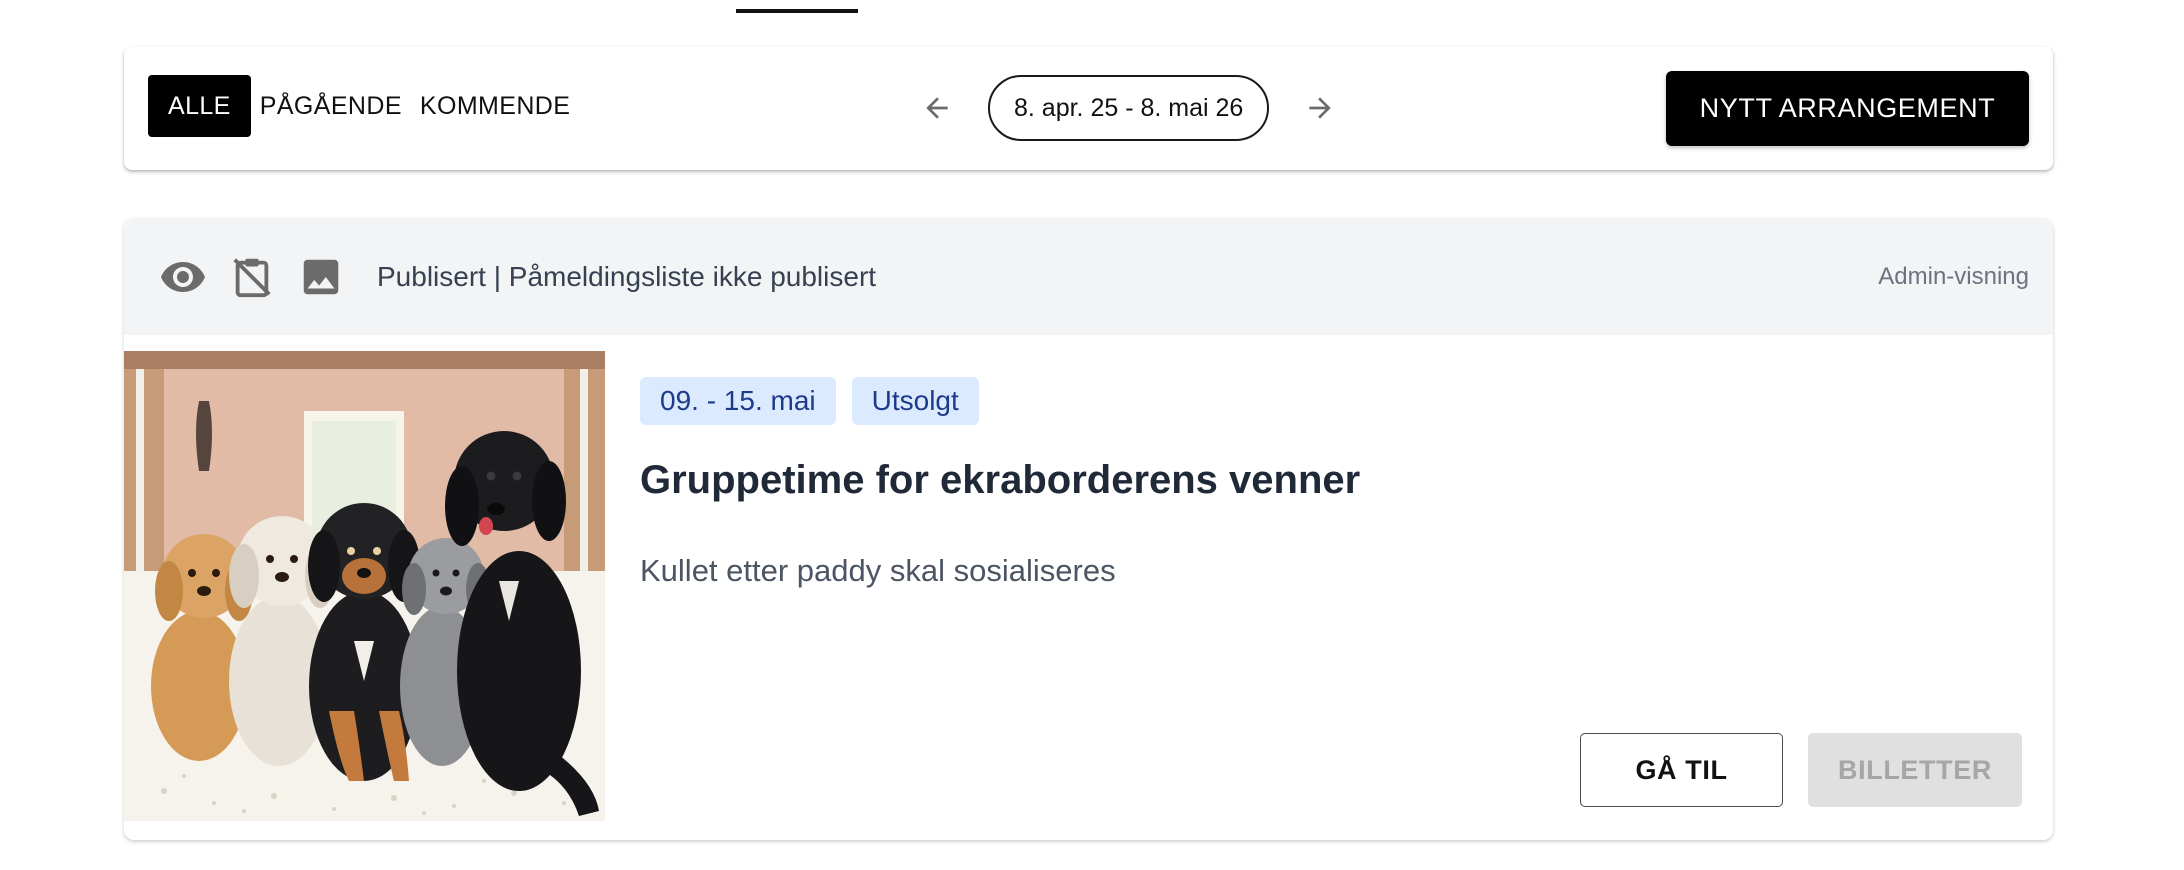 The width and height of the screenshot is (2184, 870). What do you see at coordinates (1681, 770) in the screenshot?
I see `goto-button: GÅ TIL` at bounding box center [1681, 770].